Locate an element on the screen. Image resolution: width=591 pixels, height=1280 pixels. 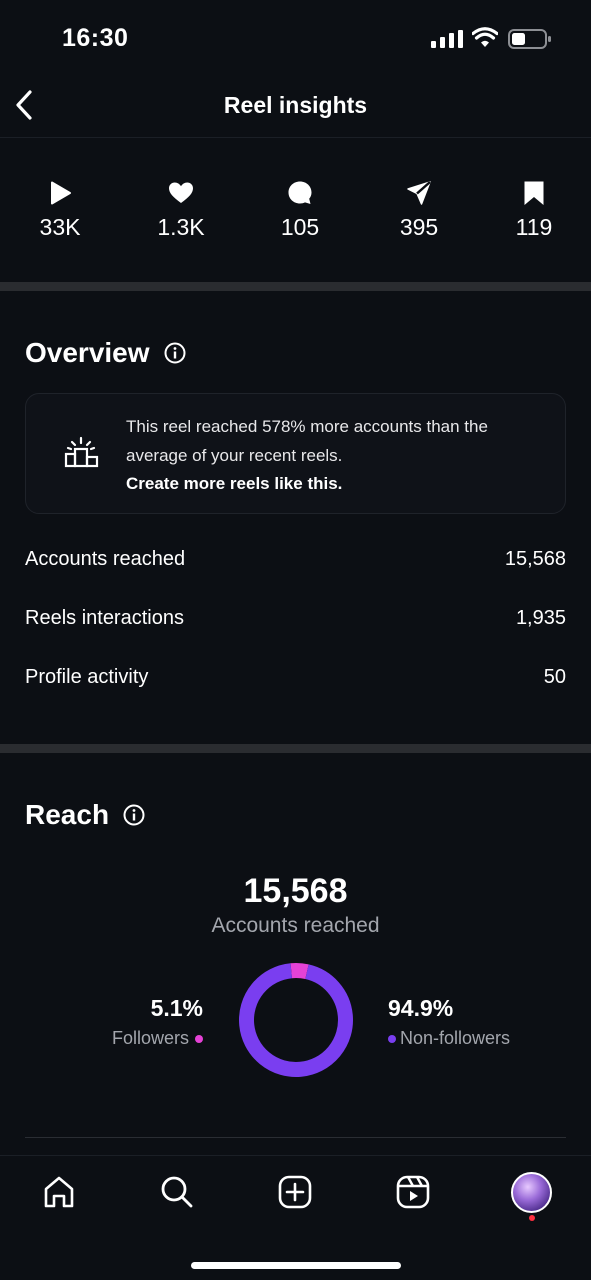
stat-value: 395 is located at coordinates (419, 227).